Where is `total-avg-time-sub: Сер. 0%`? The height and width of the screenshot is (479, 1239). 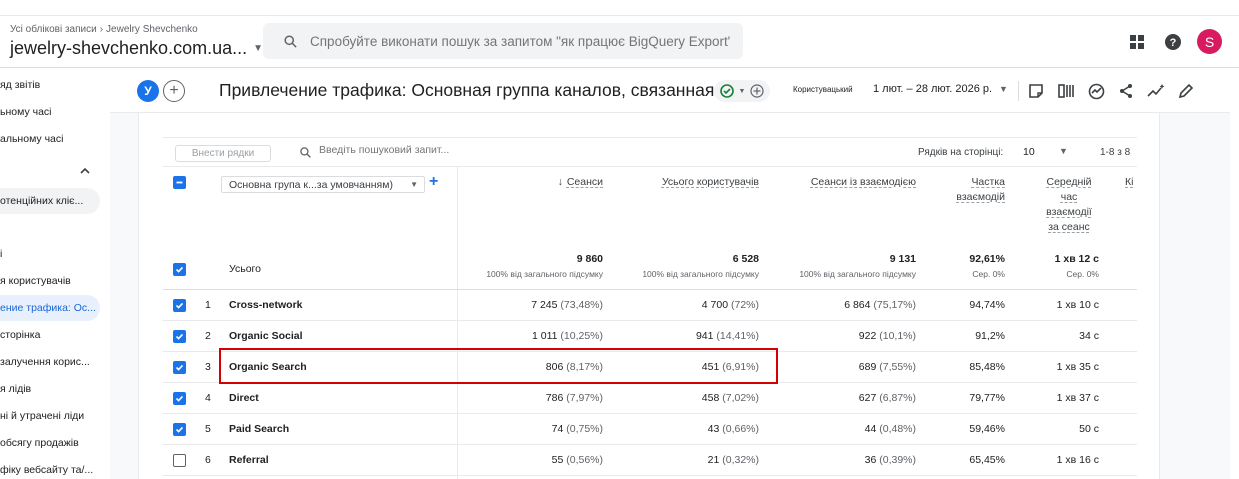
total-avg-time-sub: Сер. 0% is located at coordinates (1082, 274).